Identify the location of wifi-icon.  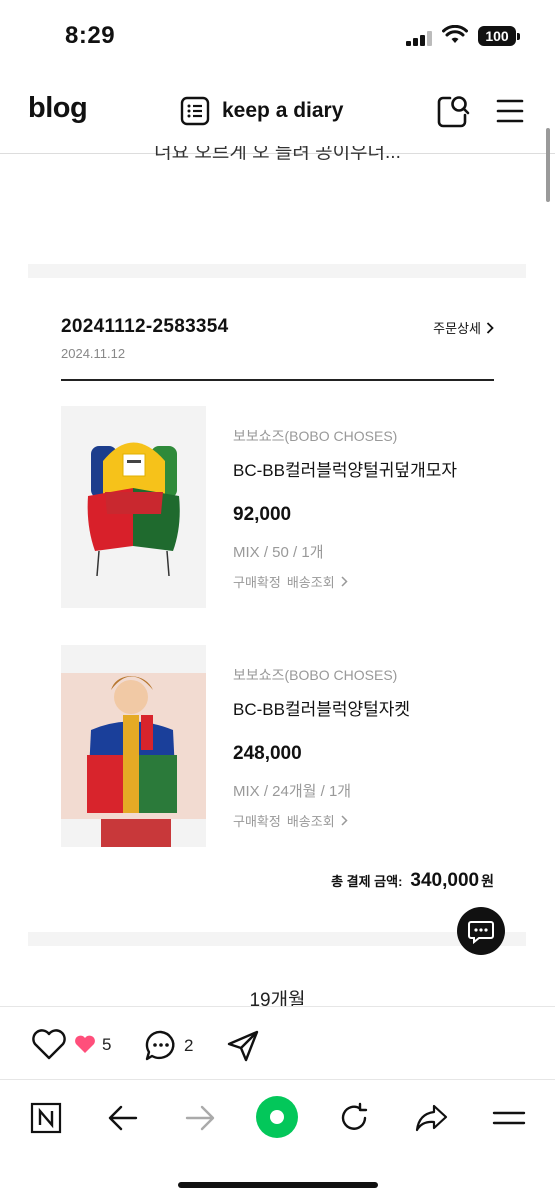
(455, 34).